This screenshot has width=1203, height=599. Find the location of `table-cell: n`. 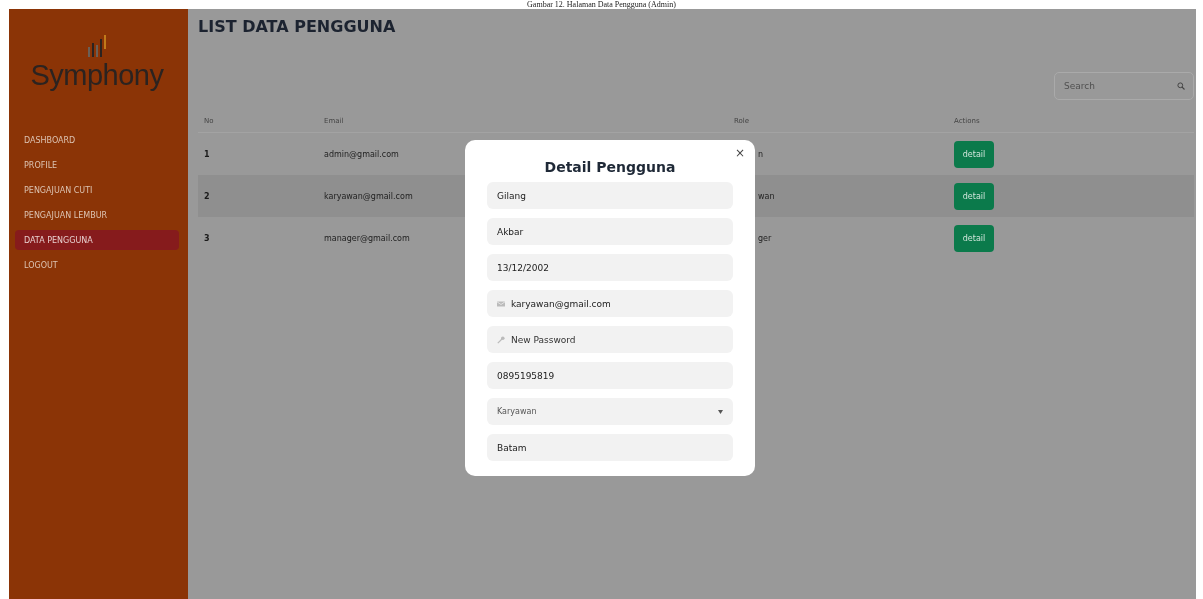

table-cell: n is located at coordinates (761, 154).